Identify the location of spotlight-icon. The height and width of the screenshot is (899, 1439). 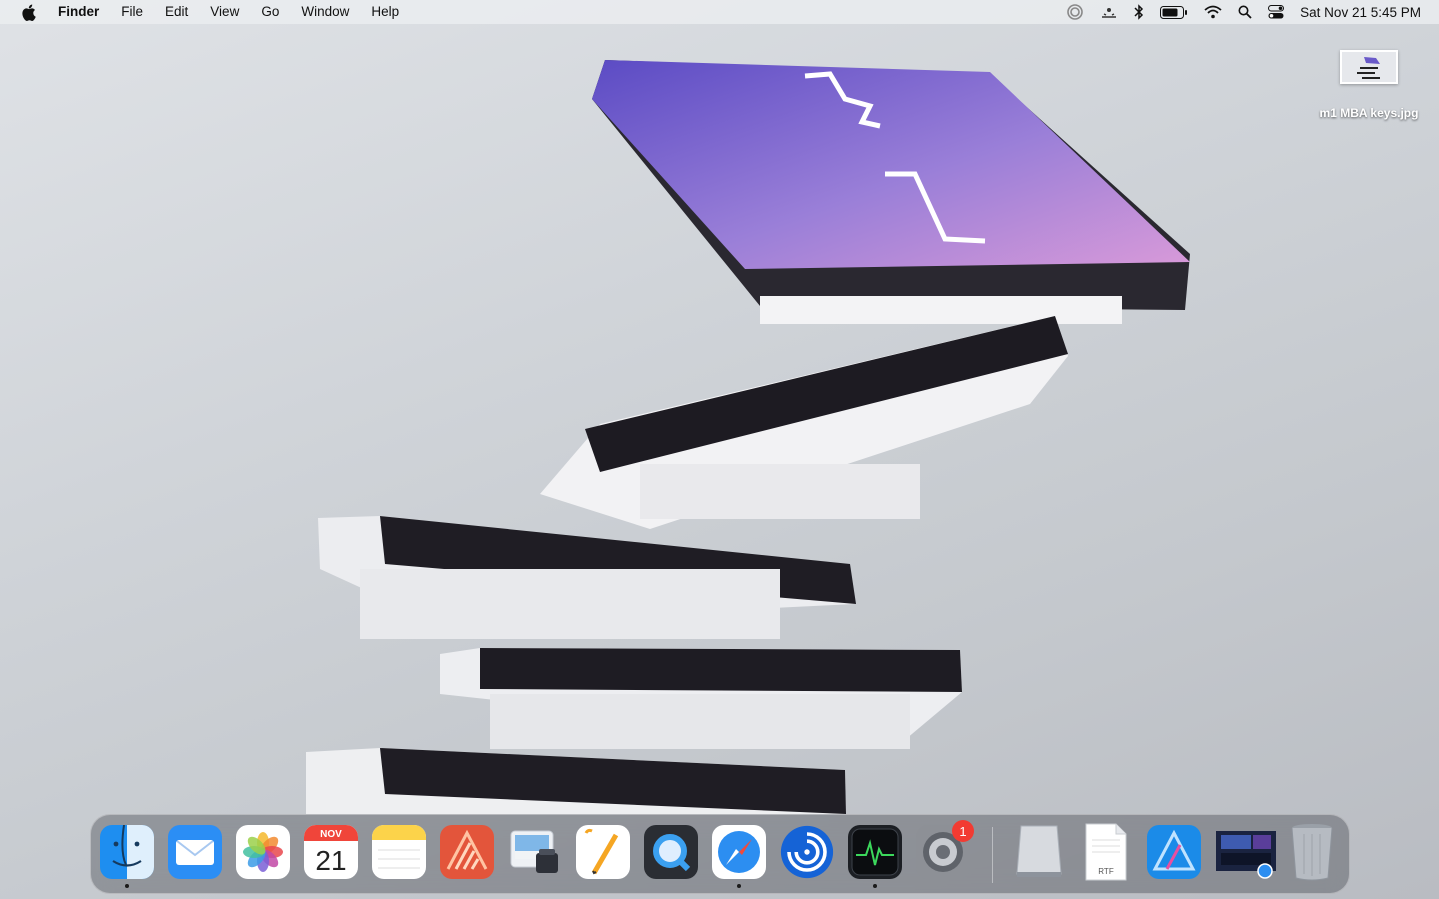
(1245, 12).